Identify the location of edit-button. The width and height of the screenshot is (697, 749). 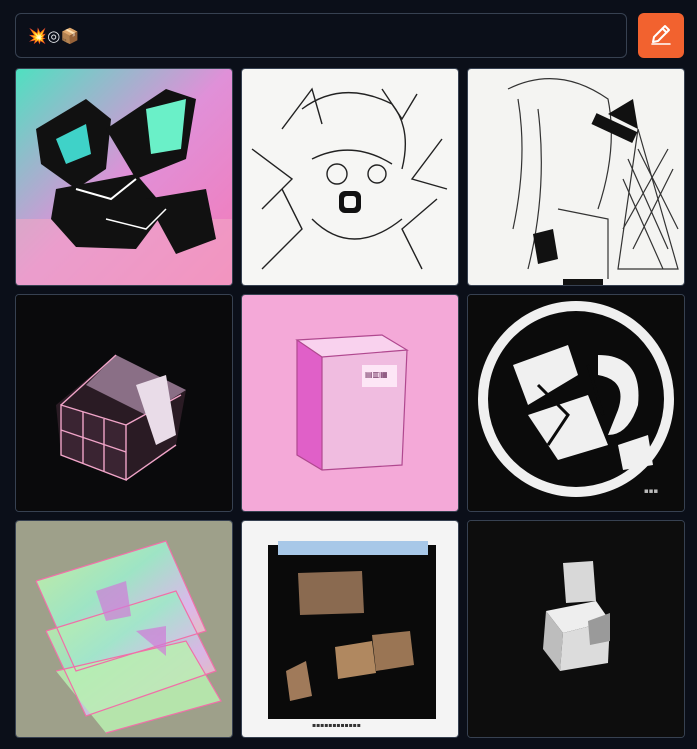
(661, 35).